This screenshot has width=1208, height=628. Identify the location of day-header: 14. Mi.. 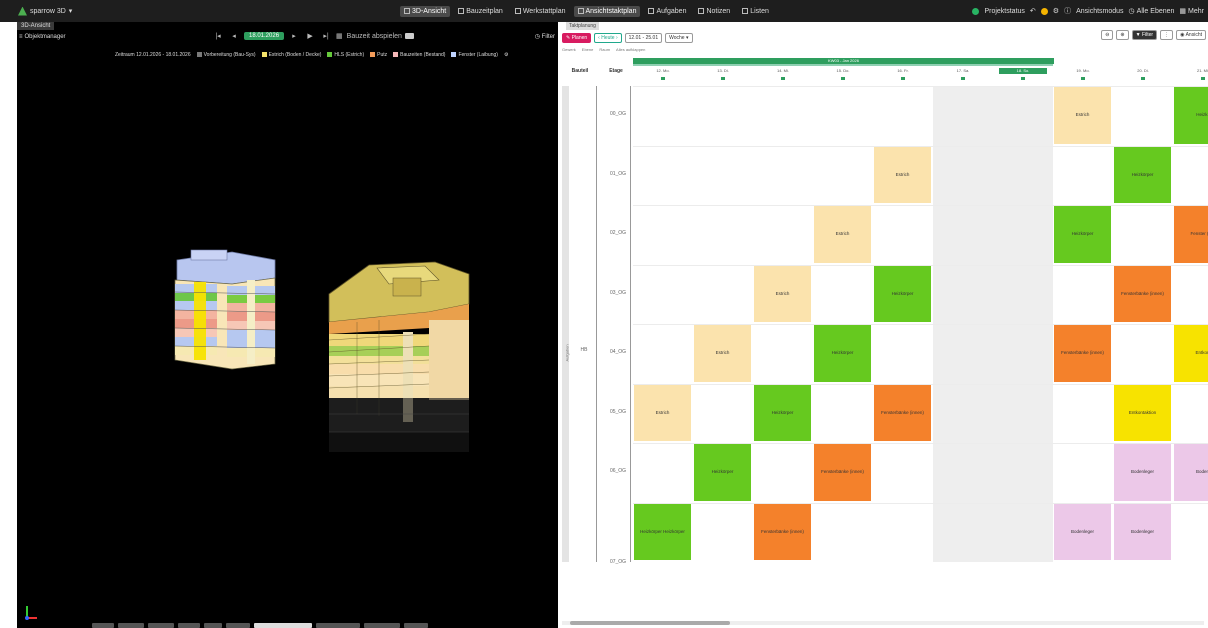
(783, 71).